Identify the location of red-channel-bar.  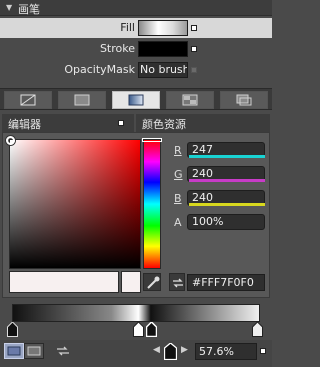
(227, 156).